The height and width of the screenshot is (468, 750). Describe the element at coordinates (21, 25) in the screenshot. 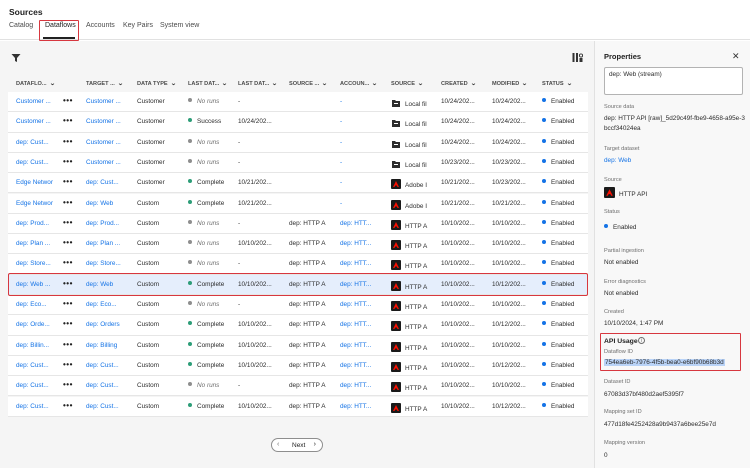

I see `tab-catalog: Catalog` at that location.